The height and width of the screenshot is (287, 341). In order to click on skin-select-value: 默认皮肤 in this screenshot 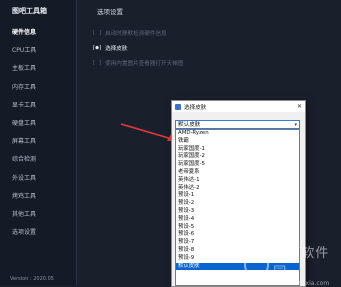, I will do `click(189, 125)`.